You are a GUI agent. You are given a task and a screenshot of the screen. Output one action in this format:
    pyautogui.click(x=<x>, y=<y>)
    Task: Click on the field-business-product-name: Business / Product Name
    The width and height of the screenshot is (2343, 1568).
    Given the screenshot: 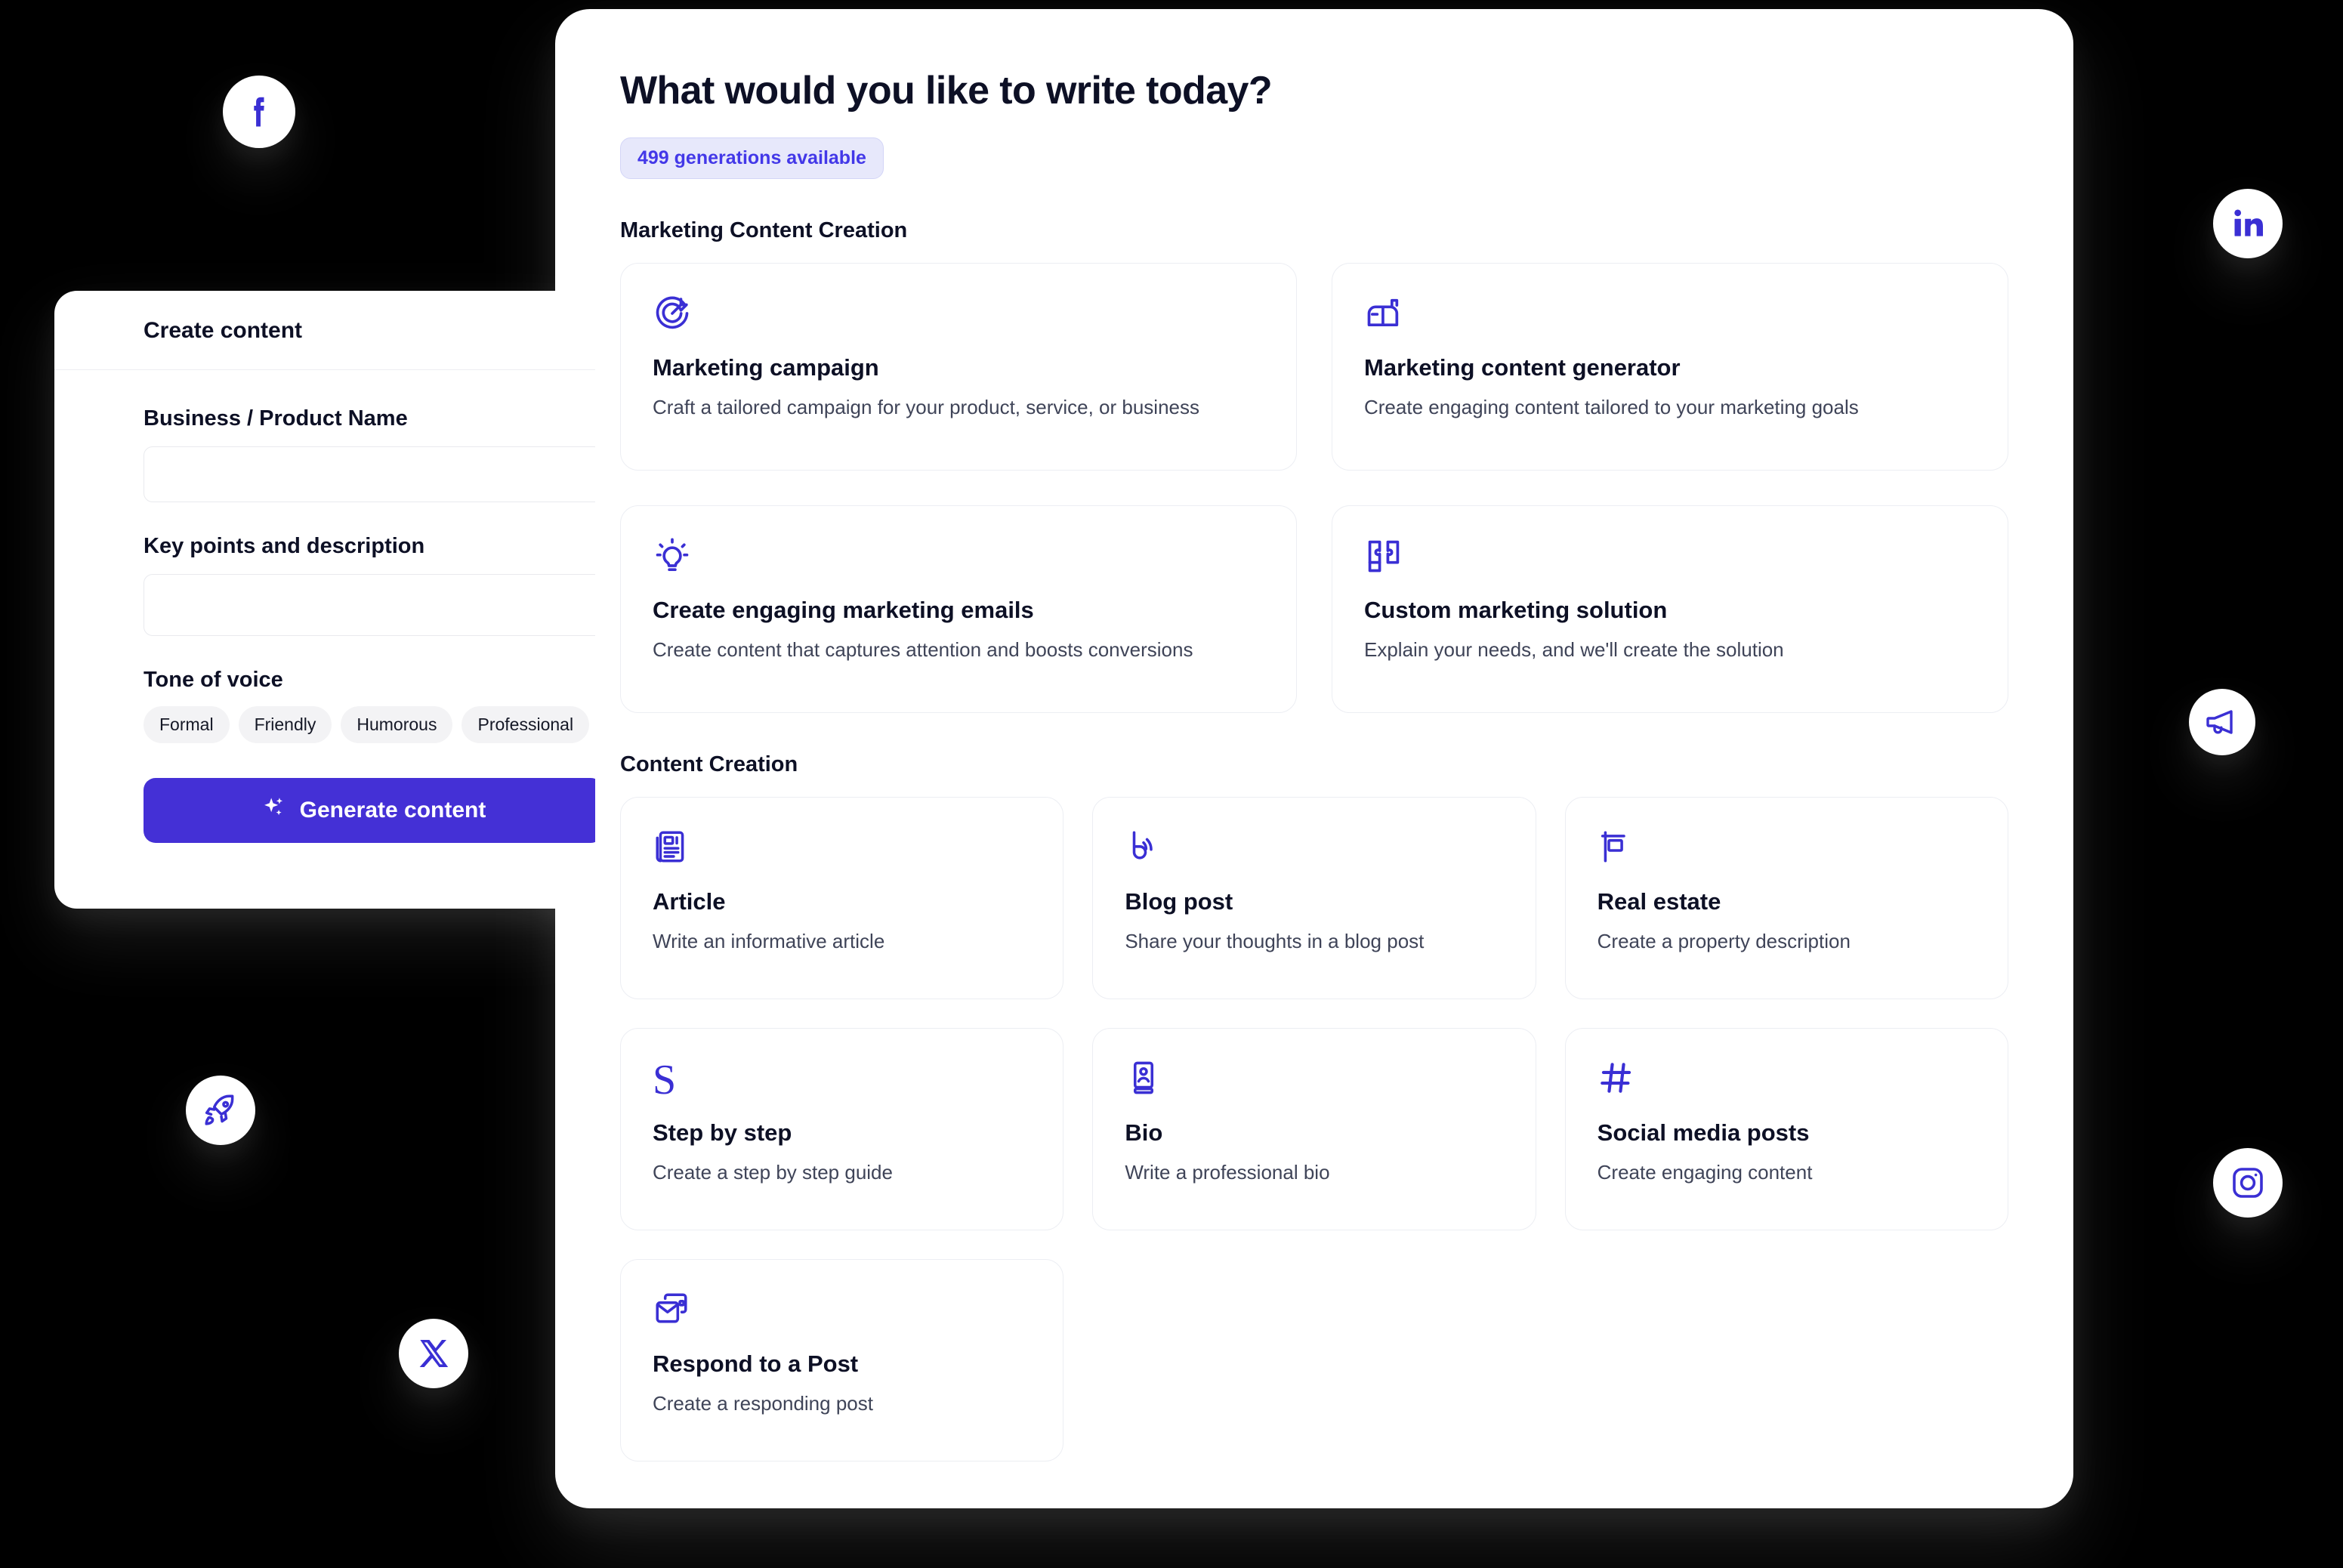 What is the action you would take?
    pyautogui.click(x=369, y=454)
    